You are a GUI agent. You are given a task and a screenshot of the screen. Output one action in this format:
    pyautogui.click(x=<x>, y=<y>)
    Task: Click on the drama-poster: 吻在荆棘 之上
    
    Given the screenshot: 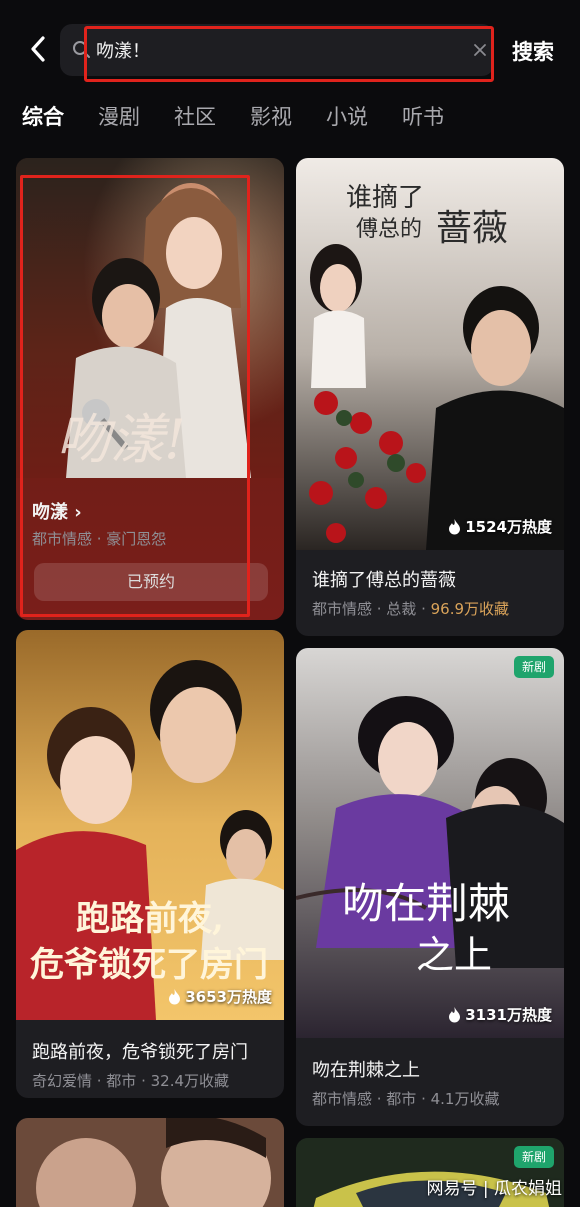 What is the action you would take?
    pyautogui.click(x=430, y=843)
    